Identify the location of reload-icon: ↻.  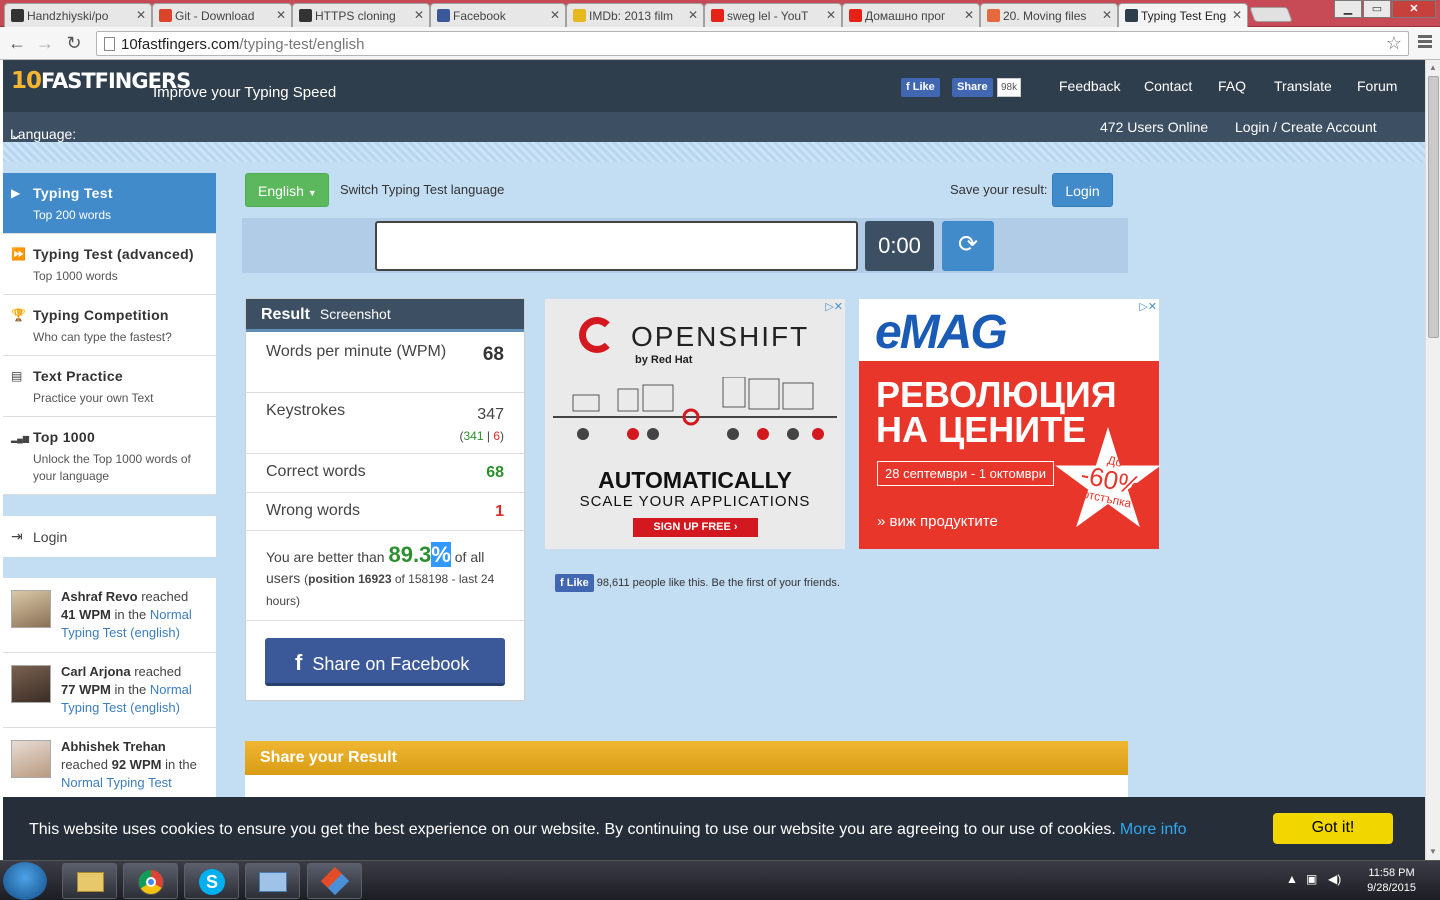
(74, 43).